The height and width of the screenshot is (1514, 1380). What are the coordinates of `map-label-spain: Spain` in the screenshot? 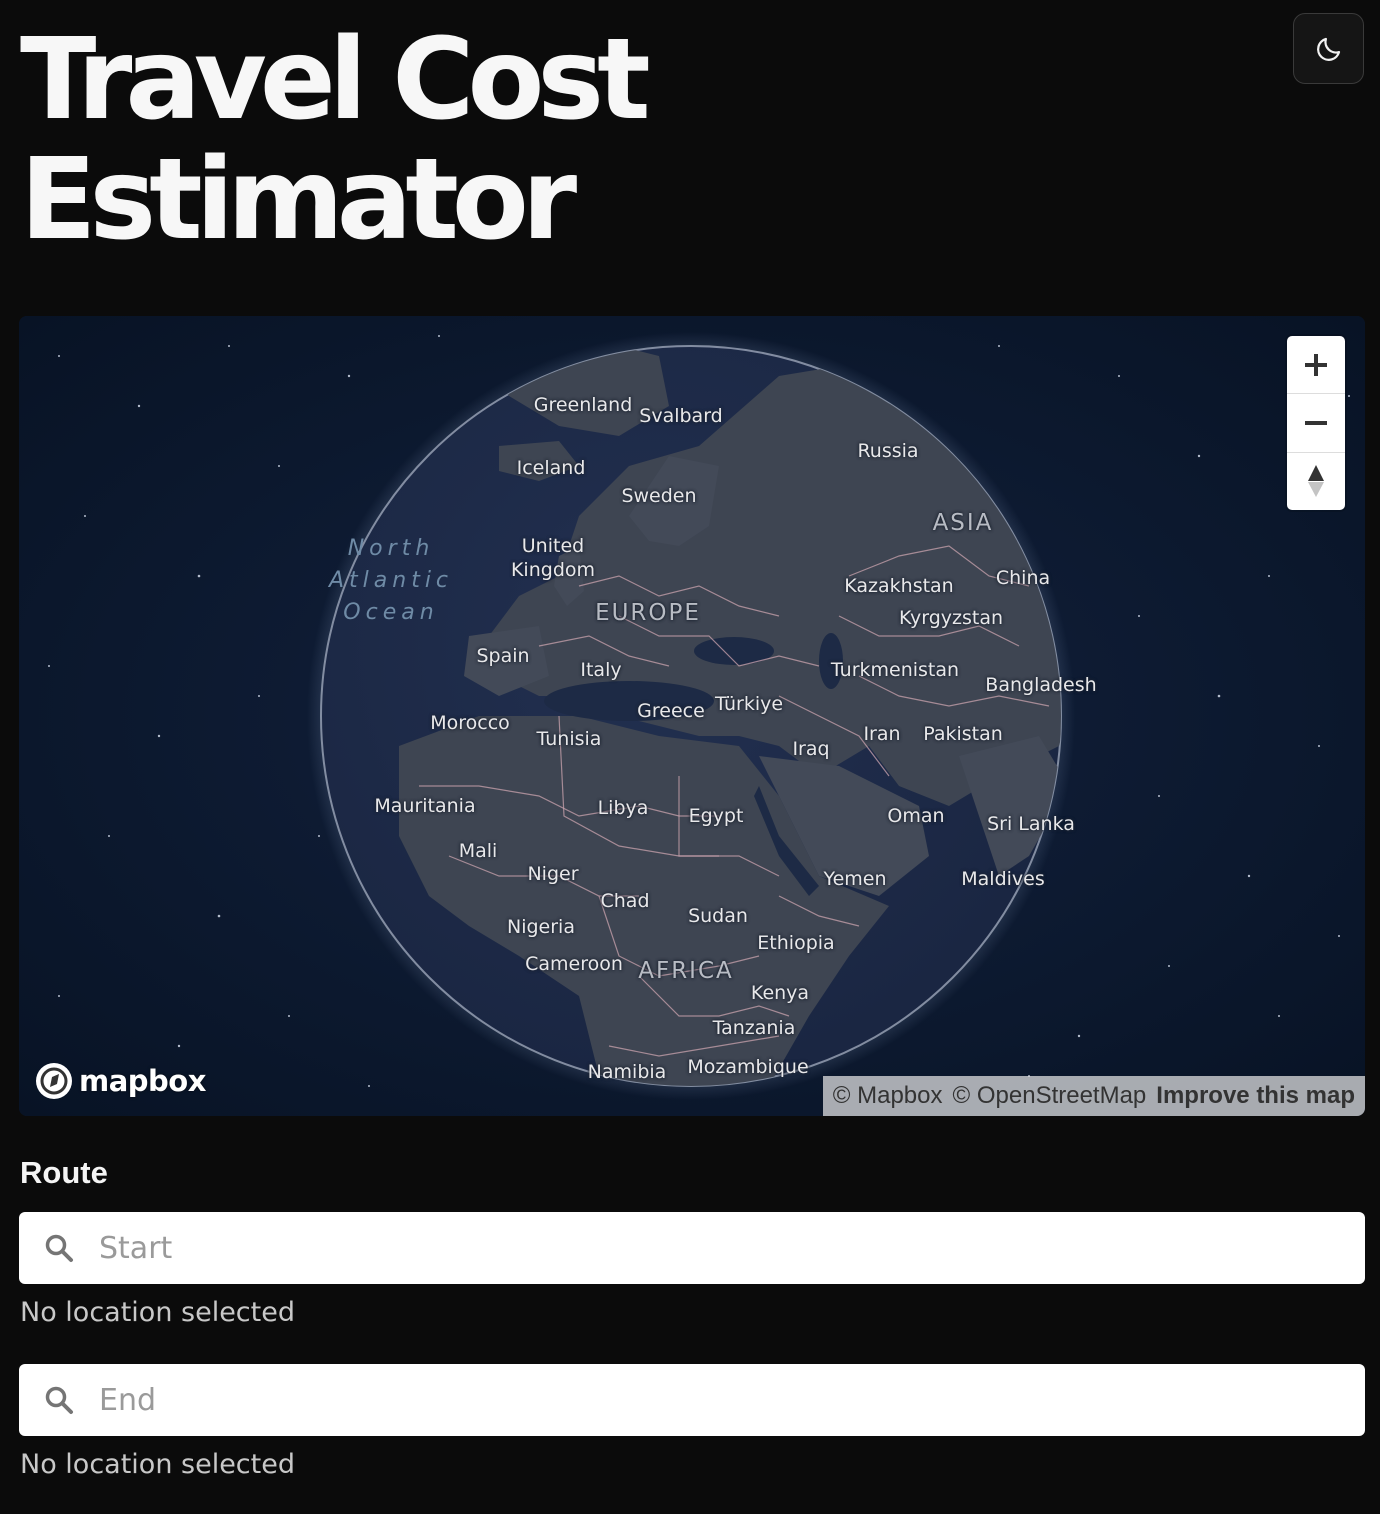 It's located at (503, 656).